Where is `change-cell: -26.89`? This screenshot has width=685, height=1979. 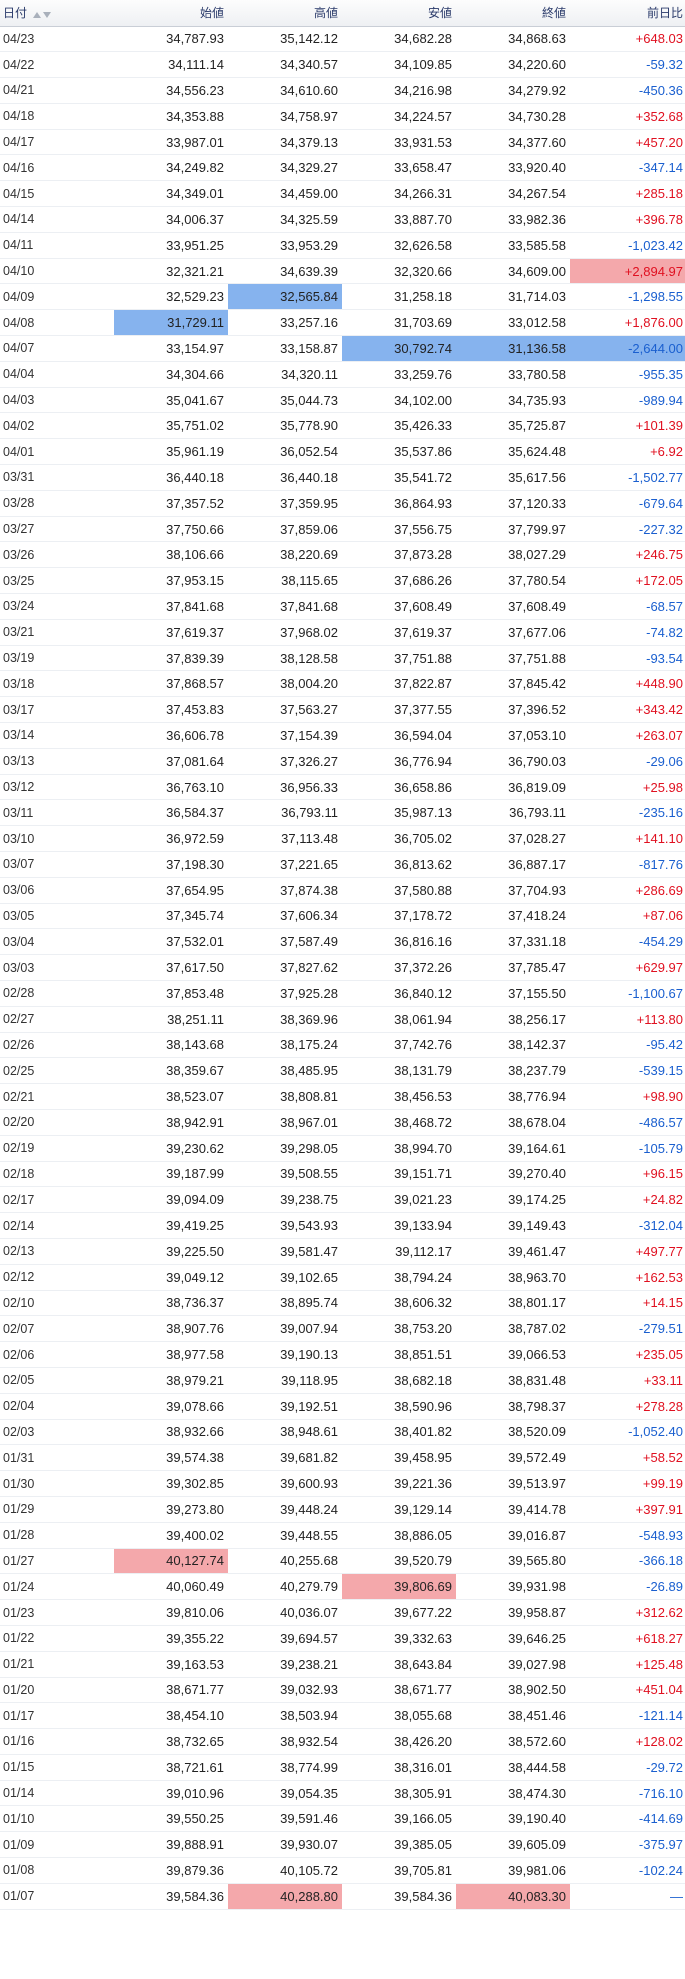 change-cell: -26.89 is located at coordinates (664, 1587).